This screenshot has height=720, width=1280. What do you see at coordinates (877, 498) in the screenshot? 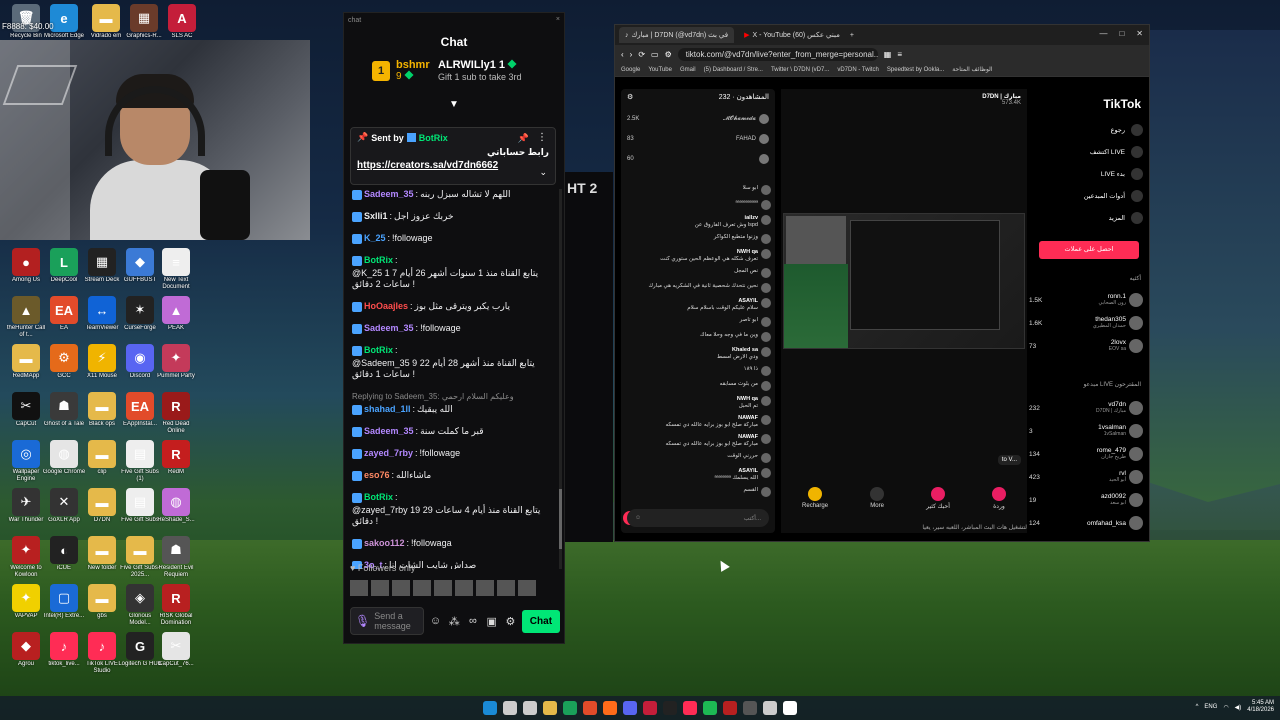
I see `gift-action: More` at bounding box center [877, 498].